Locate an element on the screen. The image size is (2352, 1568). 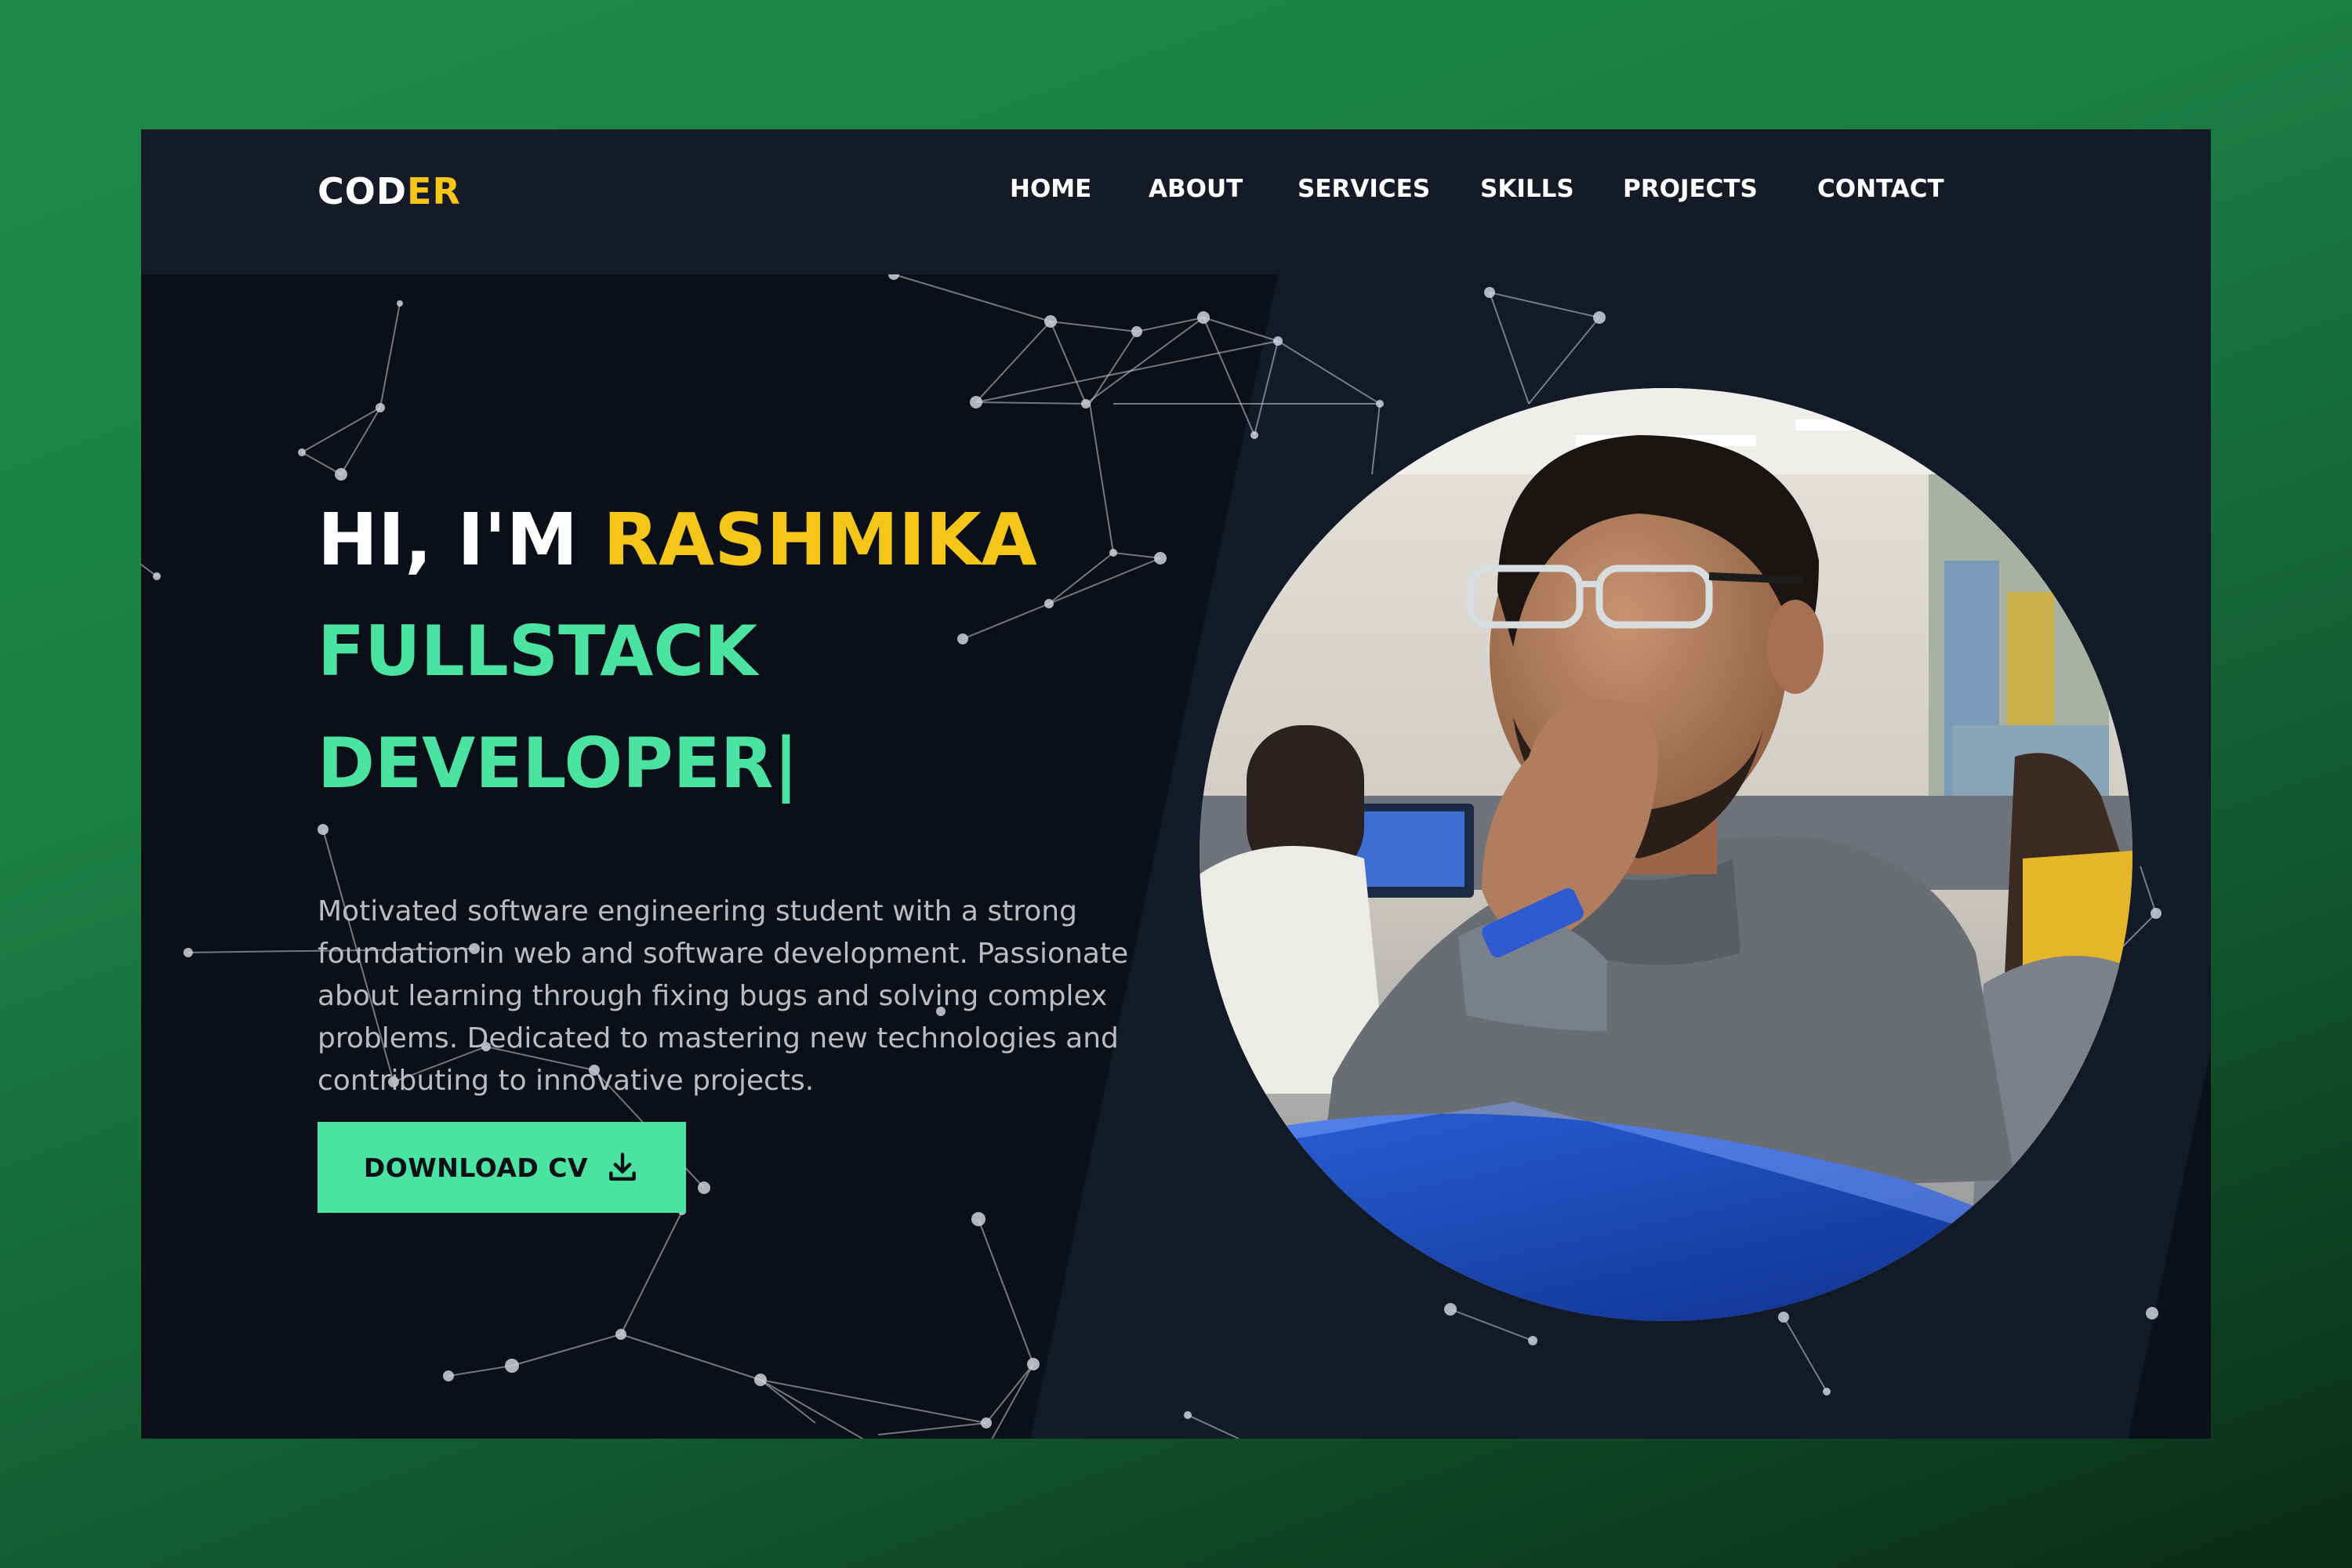
logo-accent: ER is located at coordinates (434, 191).